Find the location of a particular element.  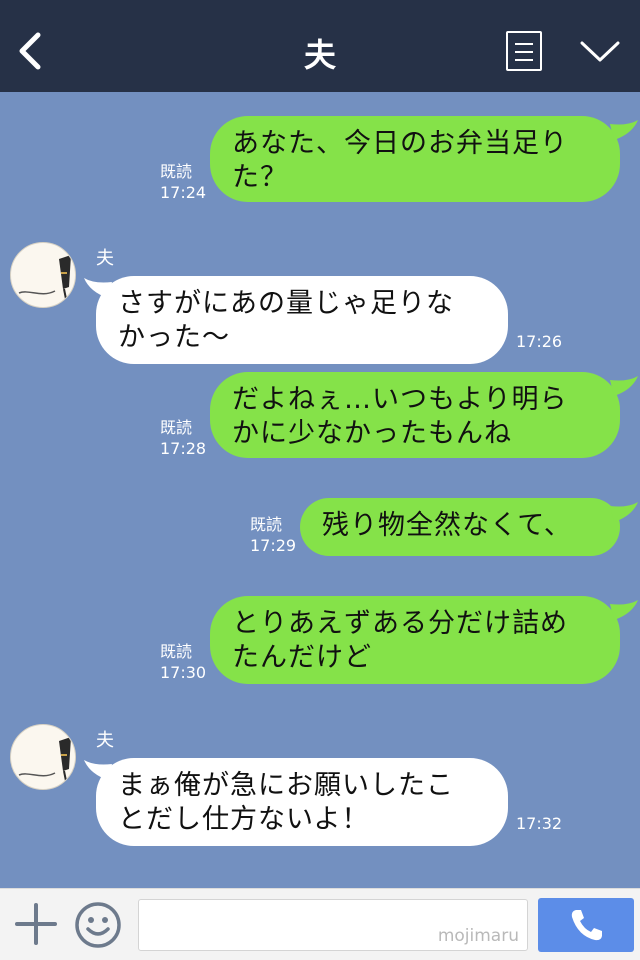

watermark: mojimaru is located at coordinates (478, 936).